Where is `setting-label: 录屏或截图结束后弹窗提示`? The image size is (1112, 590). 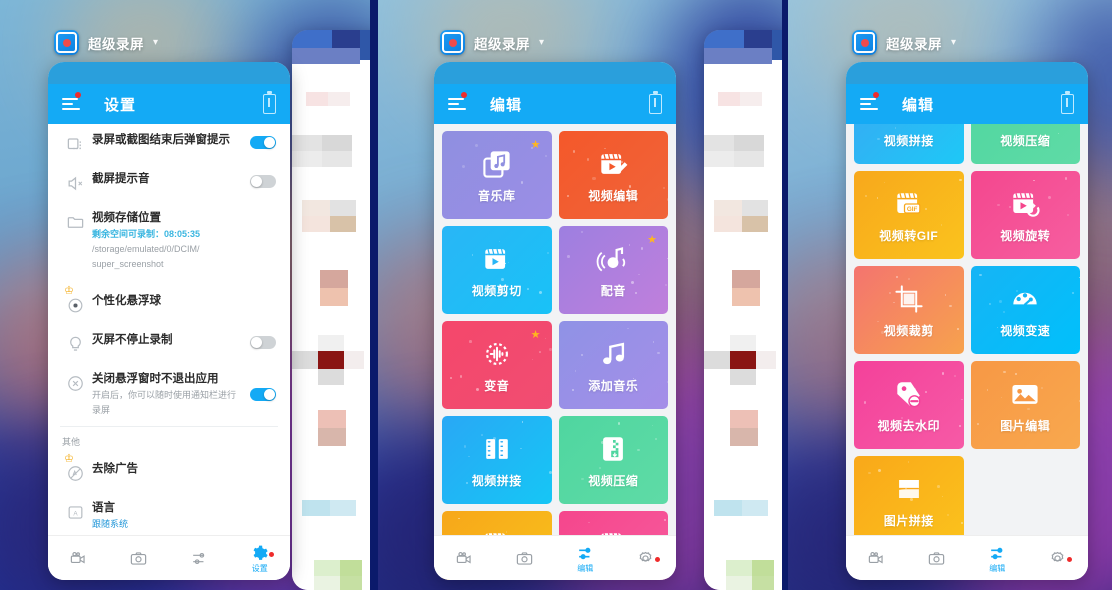 setting-label: 录屏或截图结束后弹窗提示 is located at coordinates (161, 140).